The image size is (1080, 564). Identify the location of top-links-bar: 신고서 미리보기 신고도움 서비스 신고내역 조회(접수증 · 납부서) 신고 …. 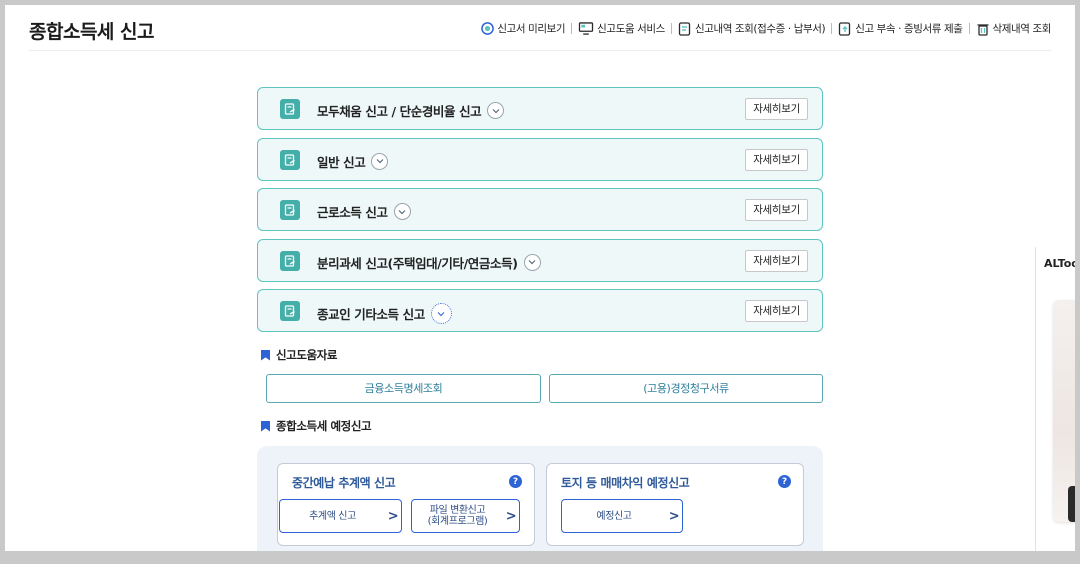
(766, 28).